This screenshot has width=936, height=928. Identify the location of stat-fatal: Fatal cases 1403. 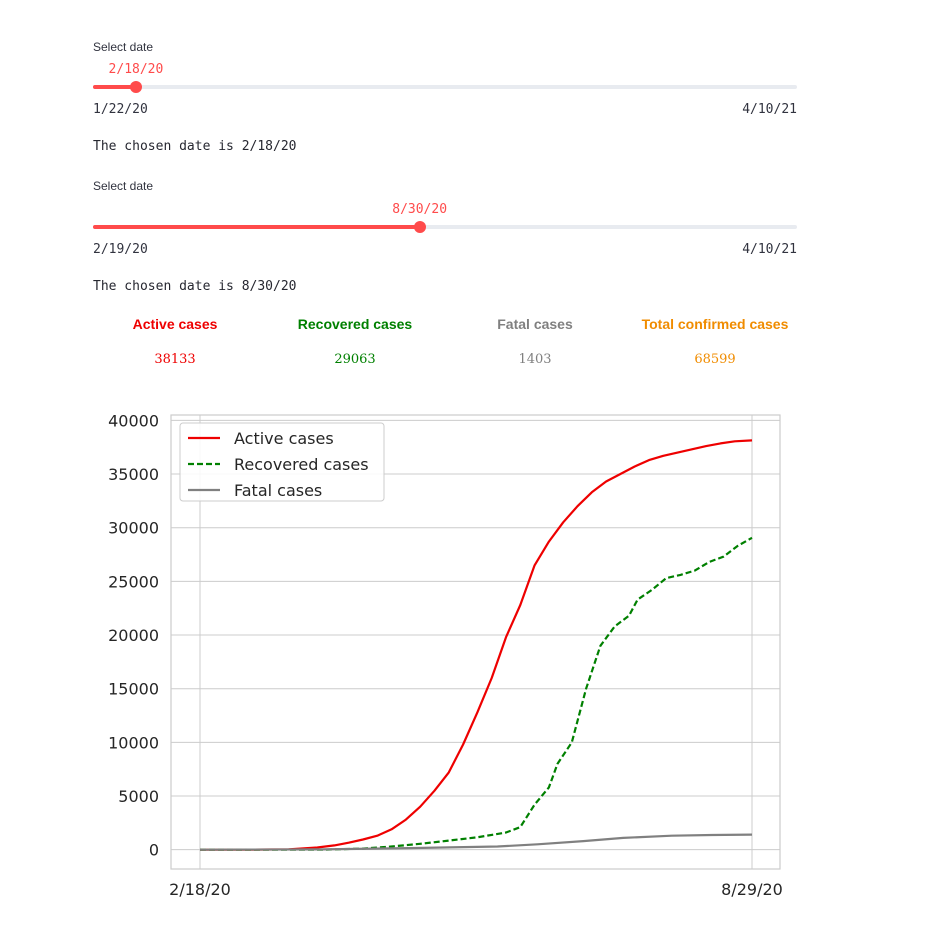
(535, 341).